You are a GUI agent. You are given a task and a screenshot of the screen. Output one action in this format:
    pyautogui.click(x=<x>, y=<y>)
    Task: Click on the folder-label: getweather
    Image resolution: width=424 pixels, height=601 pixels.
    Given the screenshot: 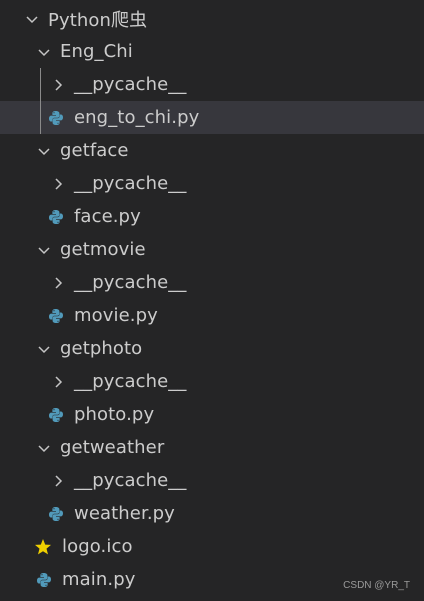 What is the action you would take?
    pyautogui.click(x=112, y=447)
    